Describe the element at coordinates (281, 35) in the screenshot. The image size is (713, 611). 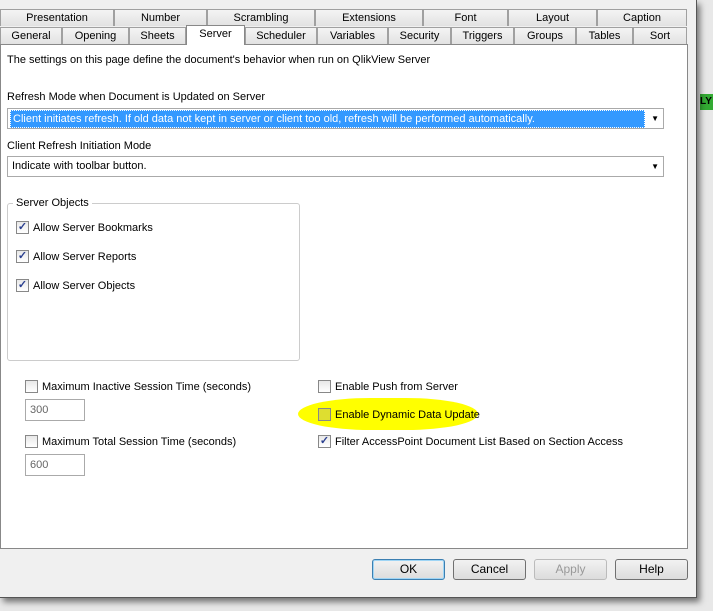
I see `tab-scheduler: Scheduler` at that location.